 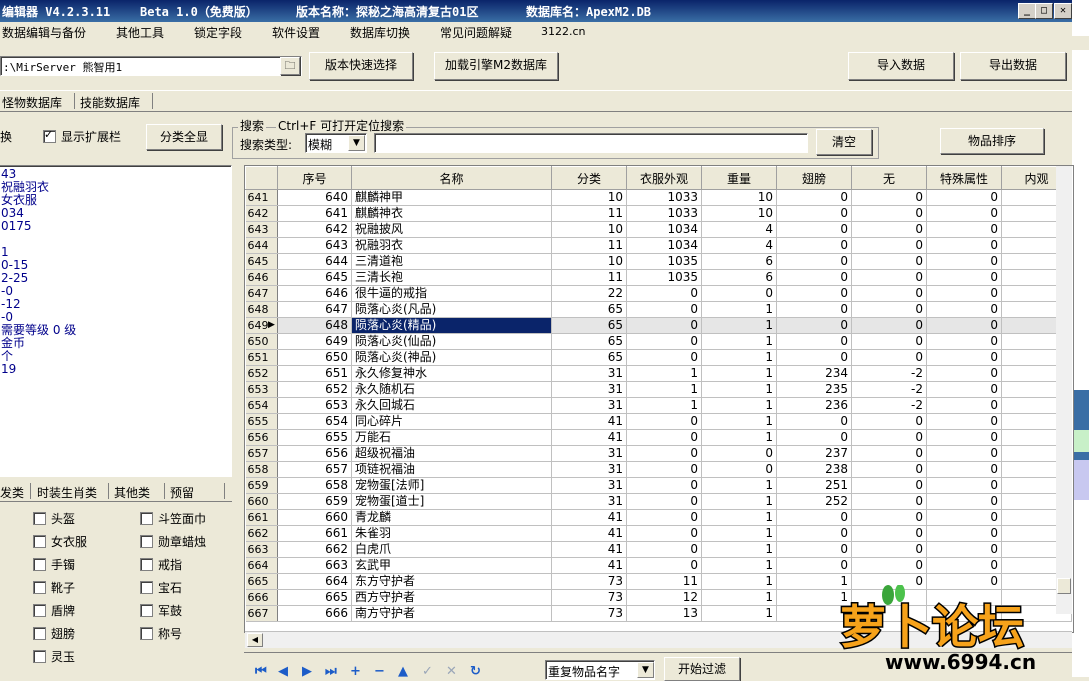 I want to click on table-row: 655654同心碎片41010002, so click(x=658, y=421).